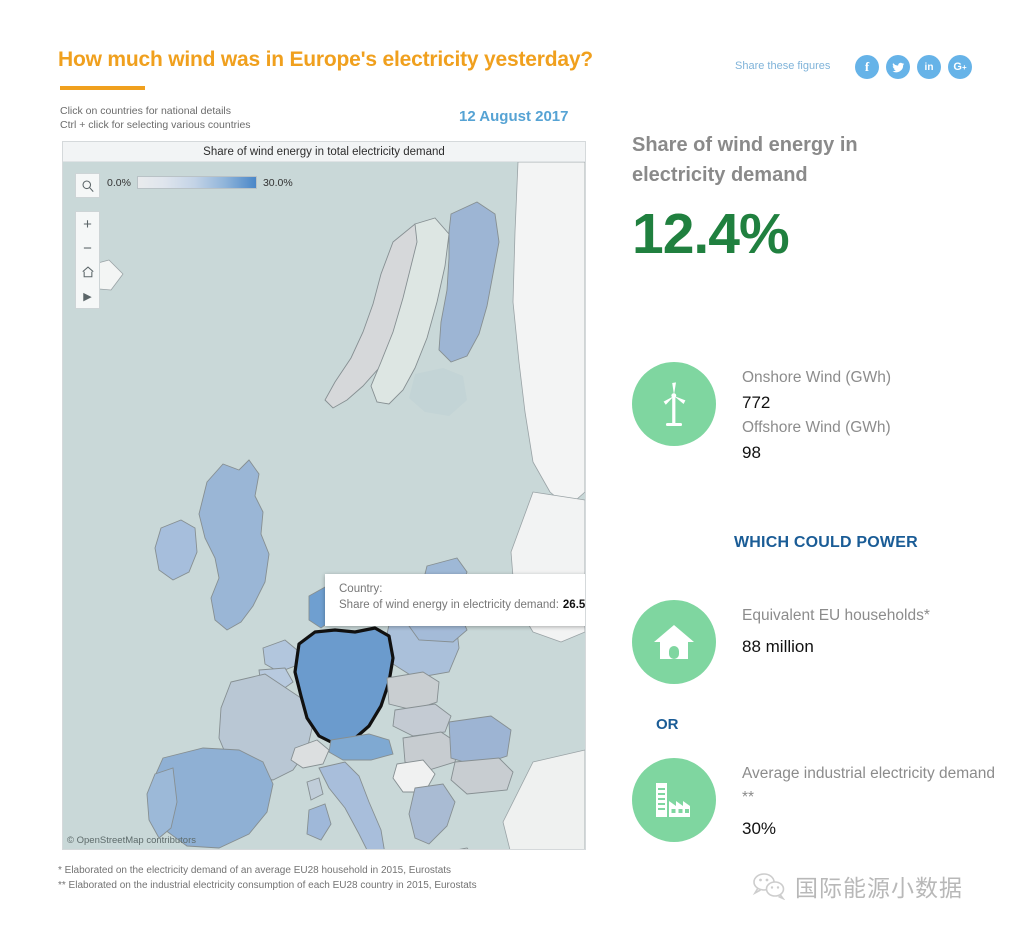 The height and width of the screenshot is (937, 1023). I want to click on wechat-icon, so click(769, 886).